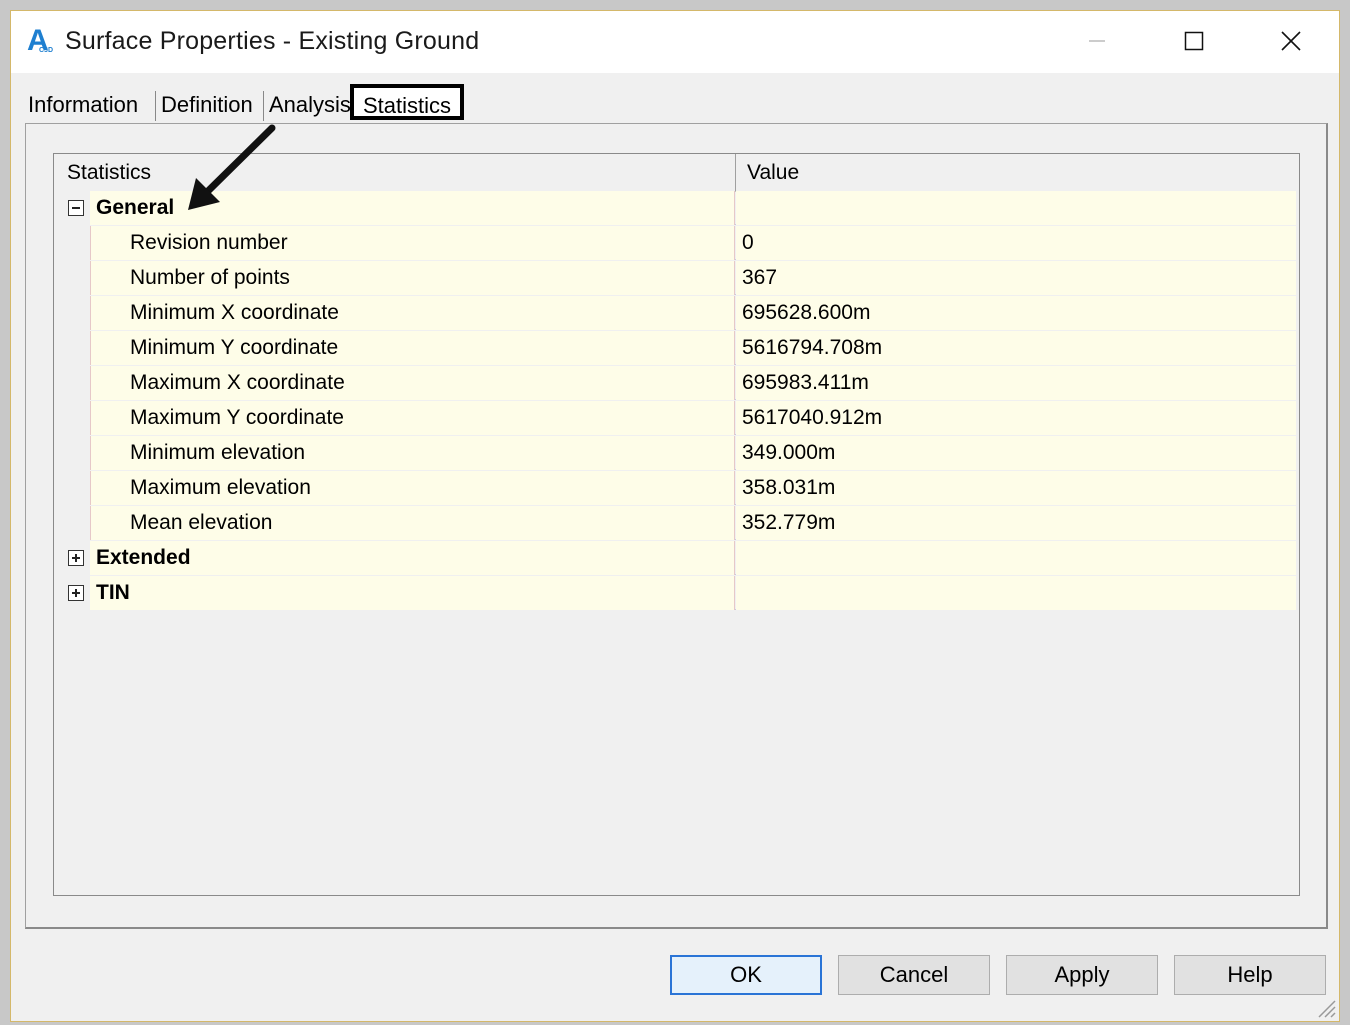  I want to click on column-divider, so click(735, 172).